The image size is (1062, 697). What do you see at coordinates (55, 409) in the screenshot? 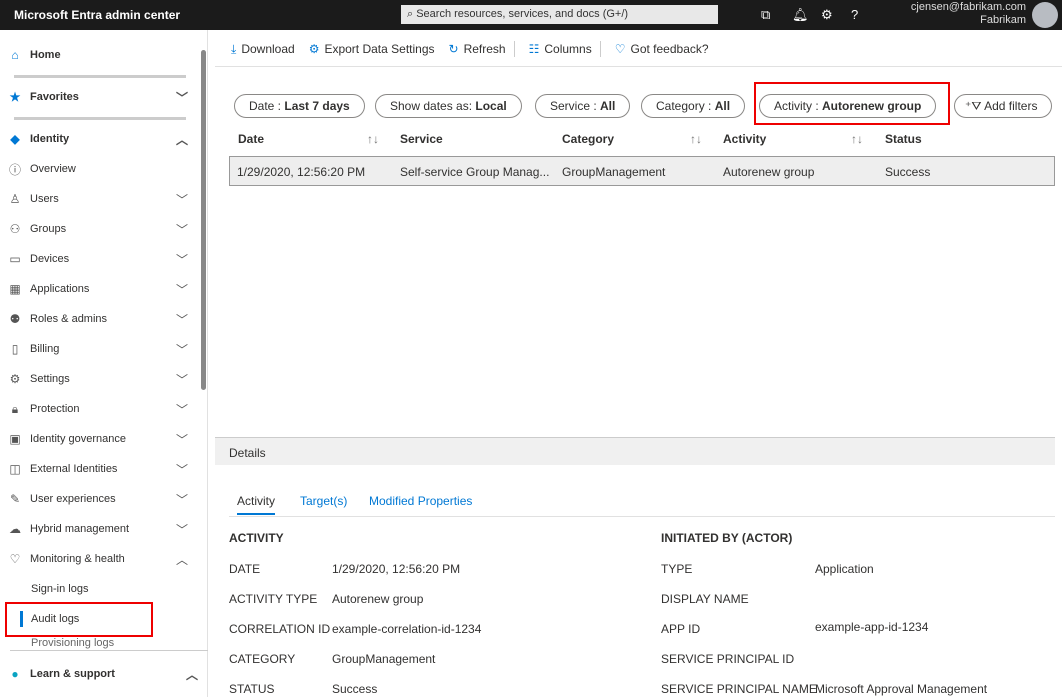
I see `label: Protection` at bounding box center [55, 409].